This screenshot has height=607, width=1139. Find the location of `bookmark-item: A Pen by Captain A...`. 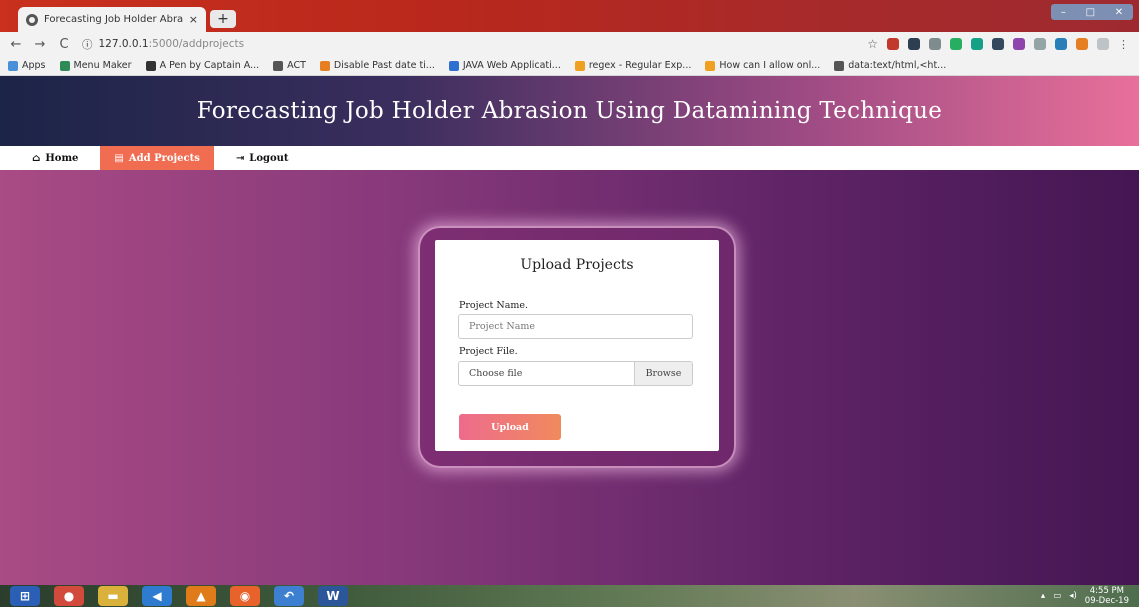

bookmark-item: A Pen by Captain A... is located at coordinates (202, 65).